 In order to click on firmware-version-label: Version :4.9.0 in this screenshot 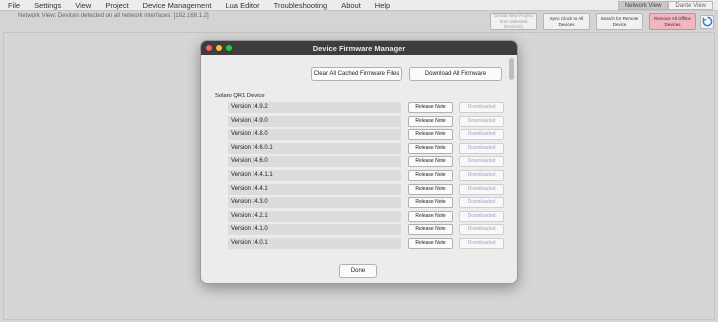, I will do `click(314, 121)`.